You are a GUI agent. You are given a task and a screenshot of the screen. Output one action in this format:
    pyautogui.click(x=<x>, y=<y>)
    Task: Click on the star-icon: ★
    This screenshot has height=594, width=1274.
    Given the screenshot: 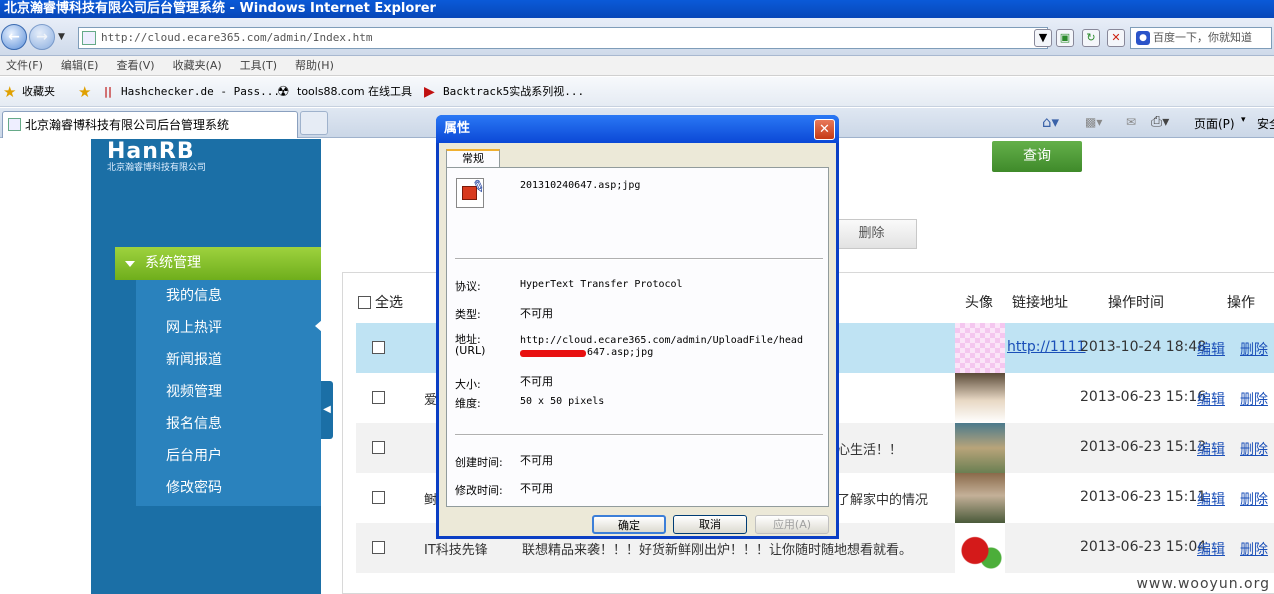 What is the action you would take?
    pyautogui.click(x=9, y=92)
    